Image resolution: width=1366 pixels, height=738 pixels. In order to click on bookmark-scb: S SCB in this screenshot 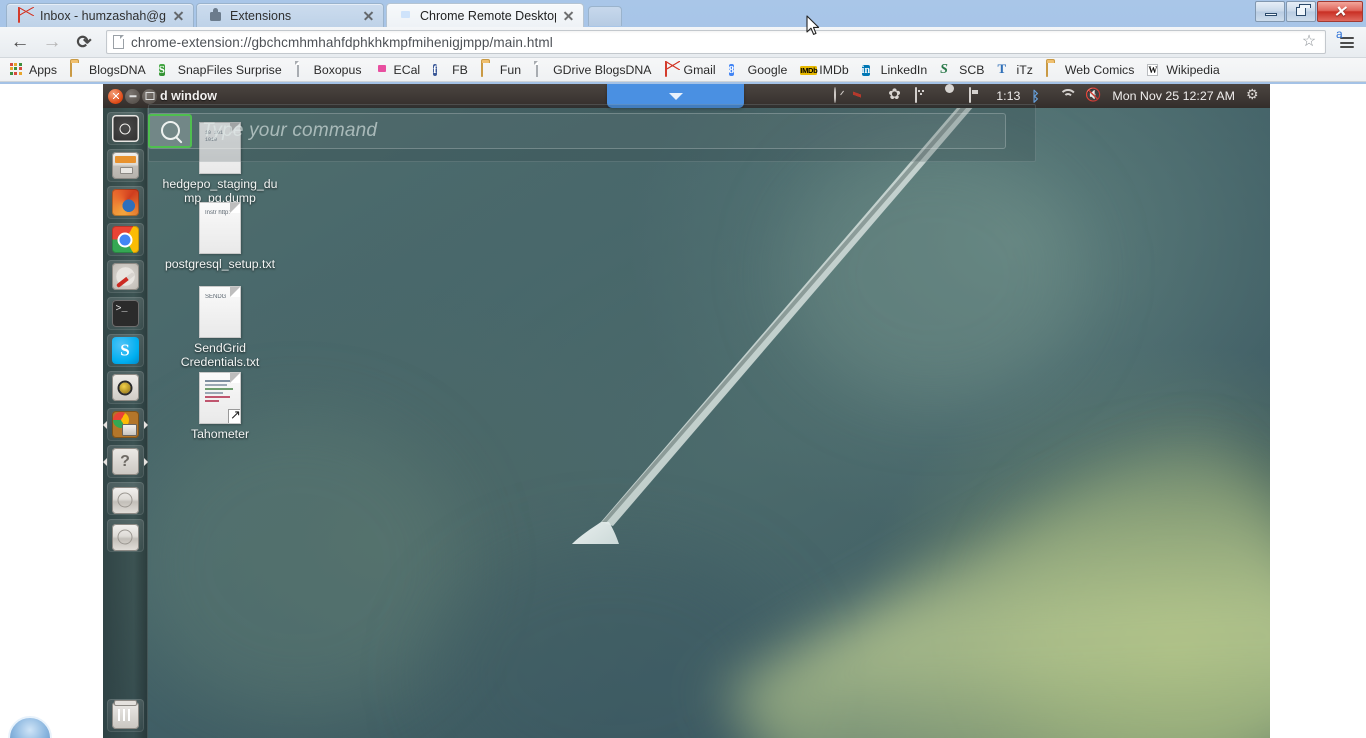, I will do `click(962, 69)`.